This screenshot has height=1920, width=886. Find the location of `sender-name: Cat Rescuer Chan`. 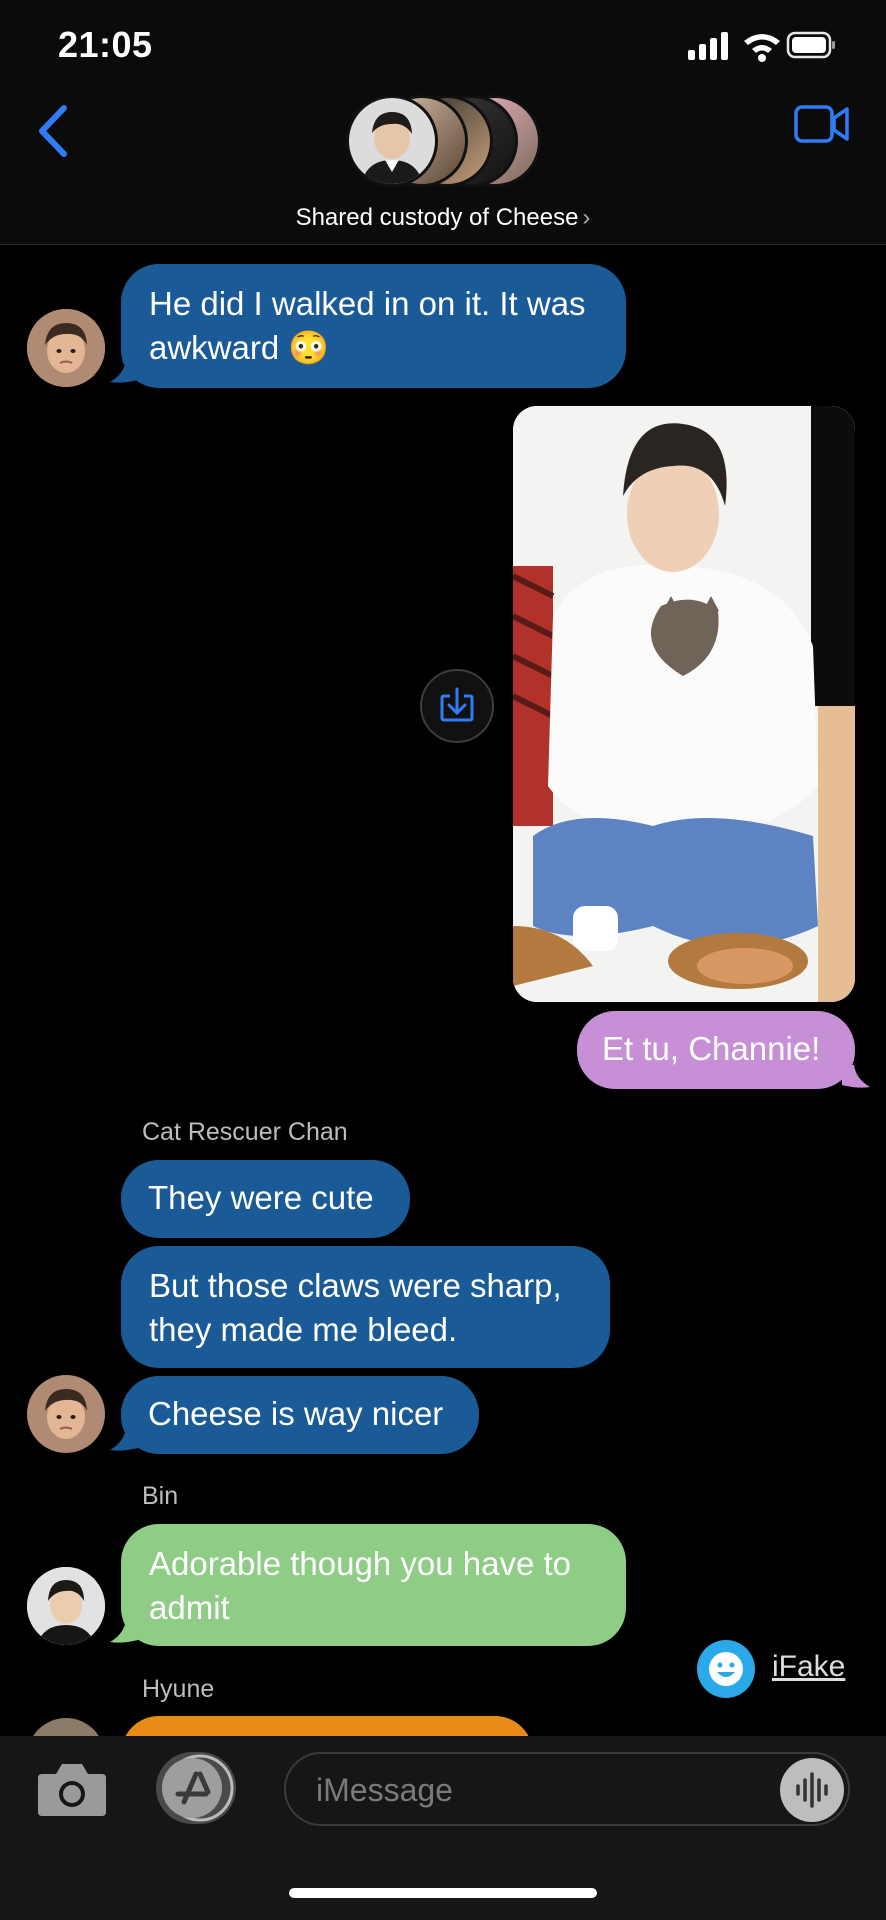

sender-name: Cat Rescuer Chan is located at coordinates (245, 1132).